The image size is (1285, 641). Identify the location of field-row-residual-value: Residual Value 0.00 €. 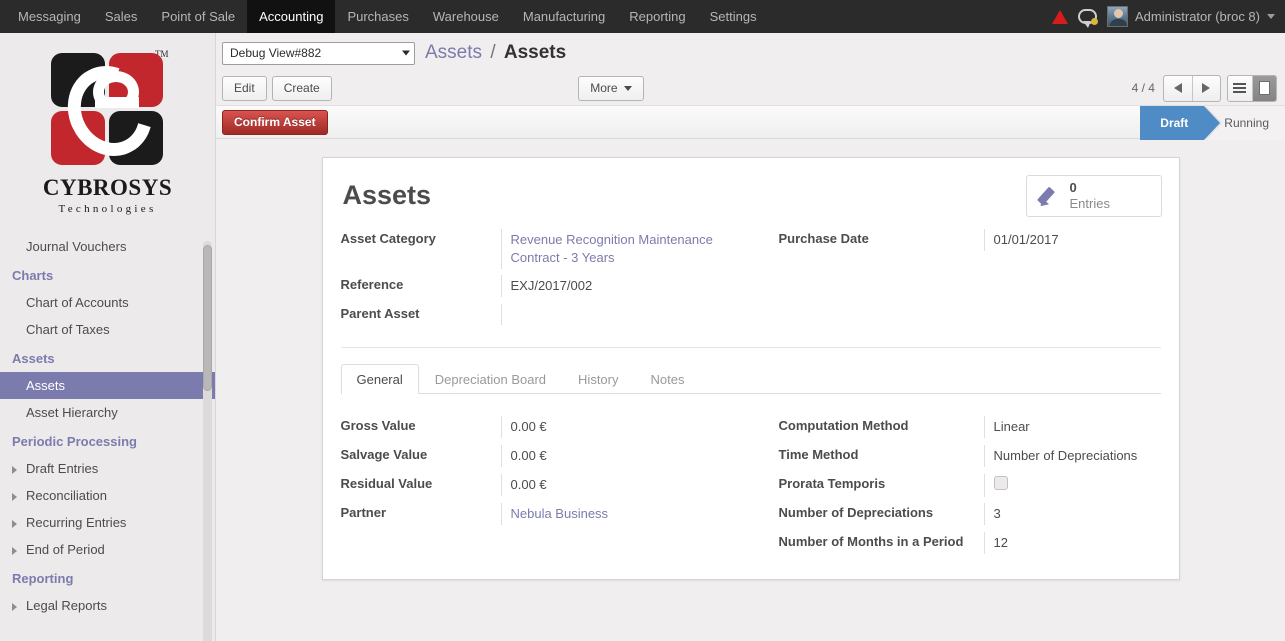
(546, 485).